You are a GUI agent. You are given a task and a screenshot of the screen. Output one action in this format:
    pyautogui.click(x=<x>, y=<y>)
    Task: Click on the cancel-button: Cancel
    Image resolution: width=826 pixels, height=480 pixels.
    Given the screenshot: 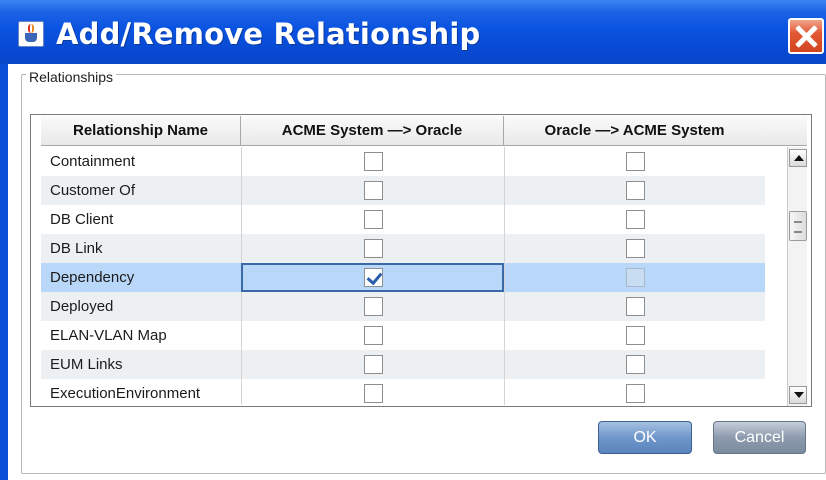 What is the action you would take?
    pyautogui.click(x=759, y=437)
    